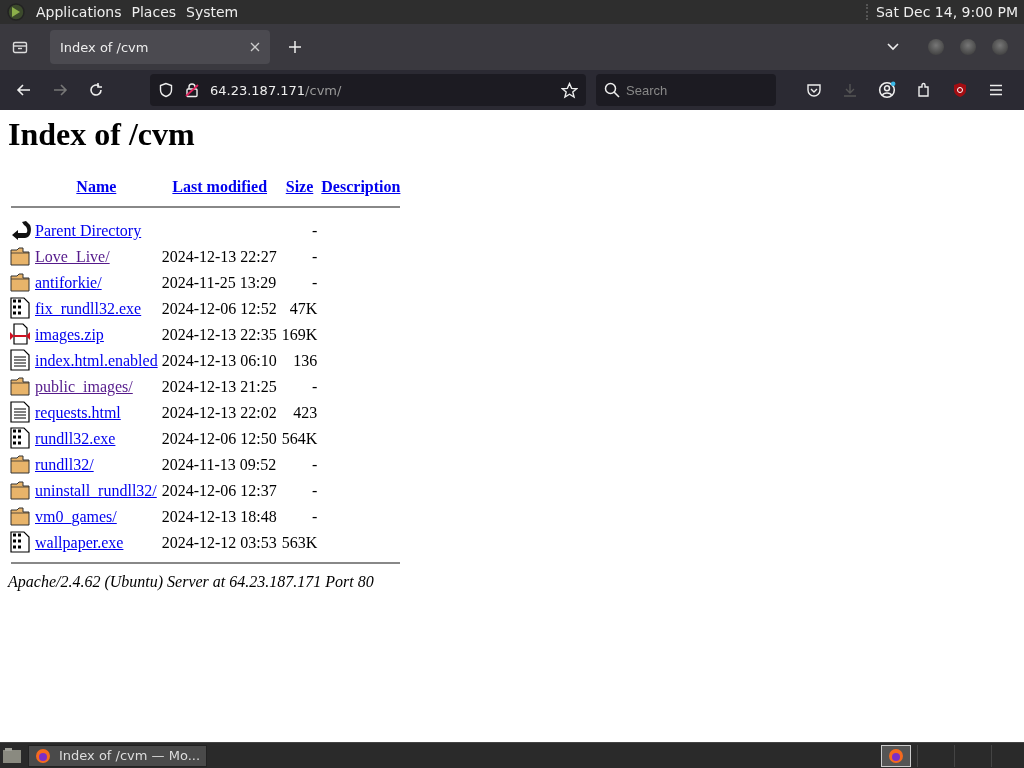  I want to click on file-size: 564K, so click(299, 438).